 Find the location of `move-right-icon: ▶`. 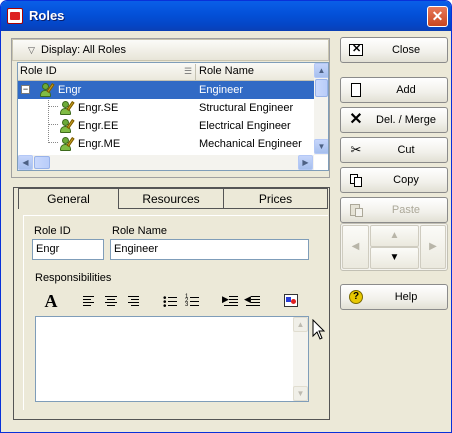

move-right-icon: ▶ is located at coordinates (433, 247).